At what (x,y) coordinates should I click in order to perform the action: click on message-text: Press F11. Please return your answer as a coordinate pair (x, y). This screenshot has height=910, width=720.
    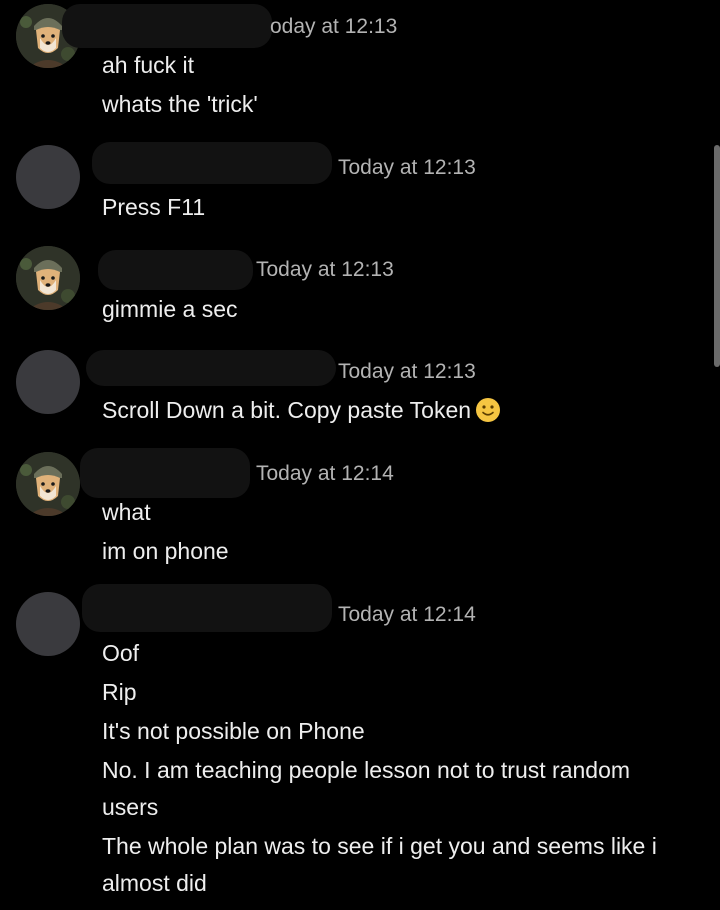
    Looking at the image, I should click on (154, 207).